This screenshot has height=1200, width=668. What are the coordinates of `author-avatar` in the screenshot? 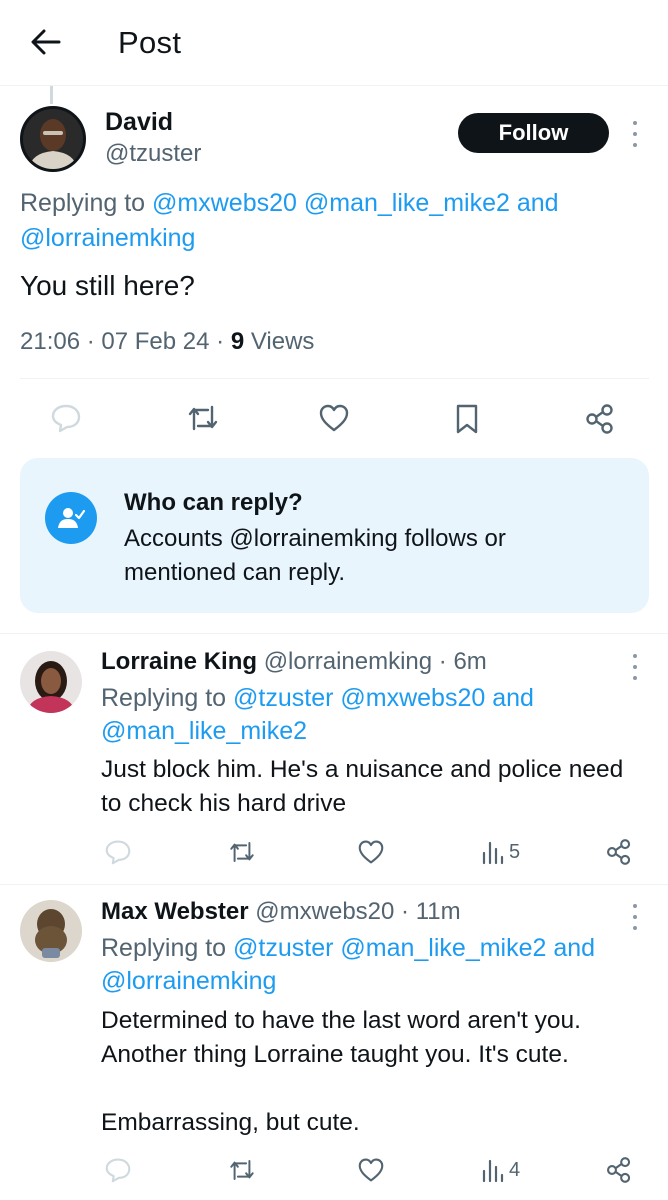 It's located at (53, 139).